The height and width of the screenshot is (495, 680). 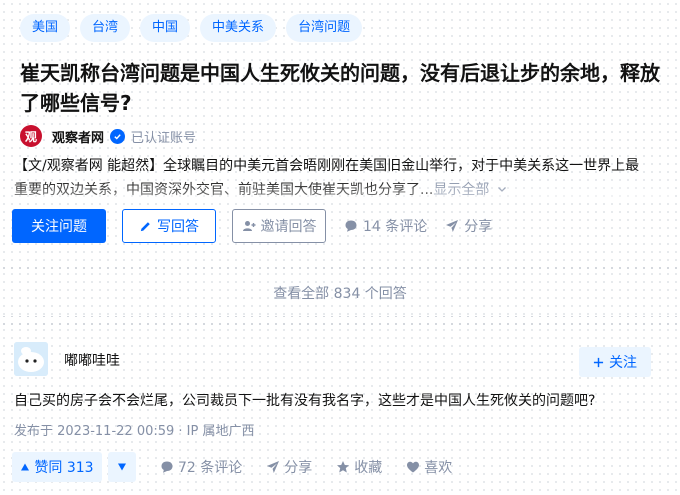 What do you see at coordinates (598, 362) in the screenshot?
I see `plus-icon` at bounding box center [598, 362].